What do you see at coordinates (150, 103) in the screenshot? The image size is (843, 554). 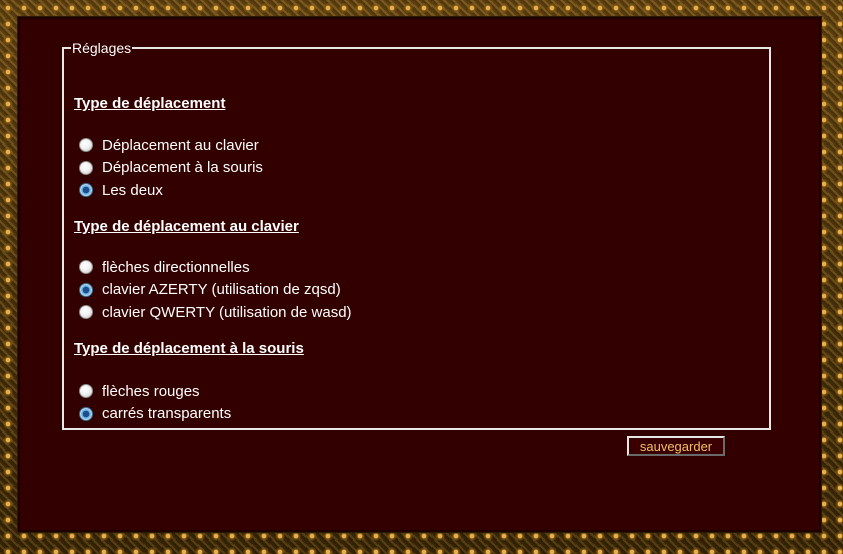 I see `movement-type-title: Type de déplacement` at bounding box center [150, 103].